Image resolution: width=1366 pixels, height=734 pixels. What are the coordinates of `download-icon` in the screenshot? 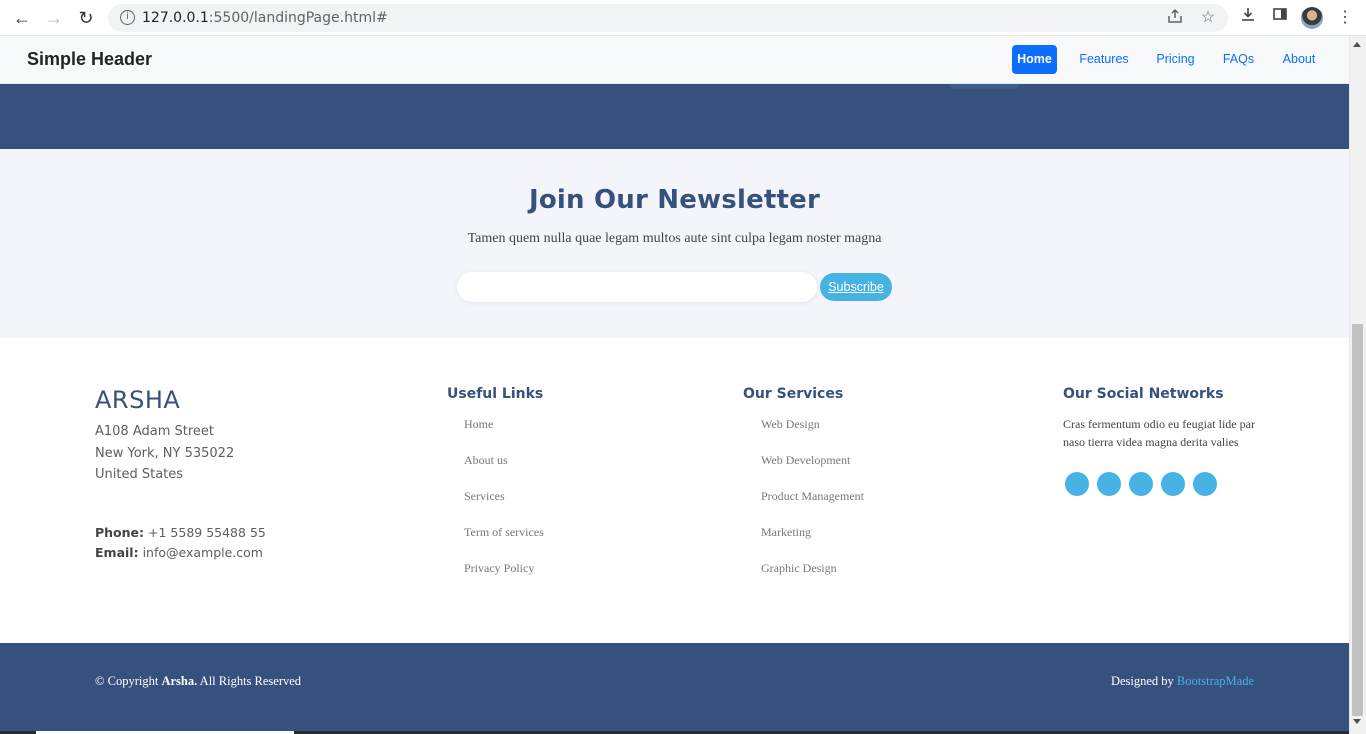 It's located at (1248, 18).